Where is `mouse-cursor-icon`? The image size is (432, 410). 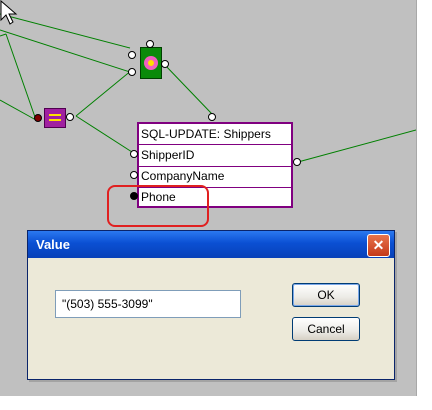 mouse-cursor-icon is located at coordinates (9, 12).